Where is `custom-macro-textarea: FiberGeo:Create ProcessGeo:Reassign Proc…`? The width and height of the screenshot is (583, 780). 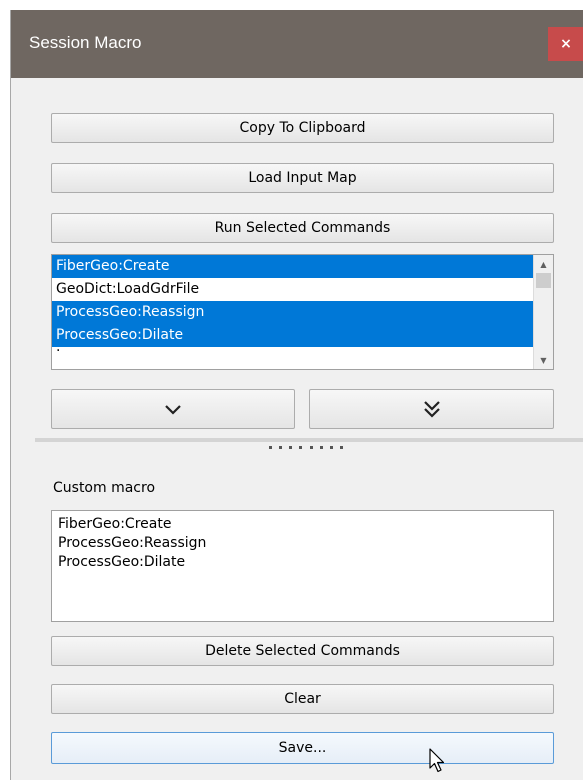
custom-macro-textarea: FiberGeo:Create ProcessGeo:Reassign Proc… is located at coordinates (302, 566).